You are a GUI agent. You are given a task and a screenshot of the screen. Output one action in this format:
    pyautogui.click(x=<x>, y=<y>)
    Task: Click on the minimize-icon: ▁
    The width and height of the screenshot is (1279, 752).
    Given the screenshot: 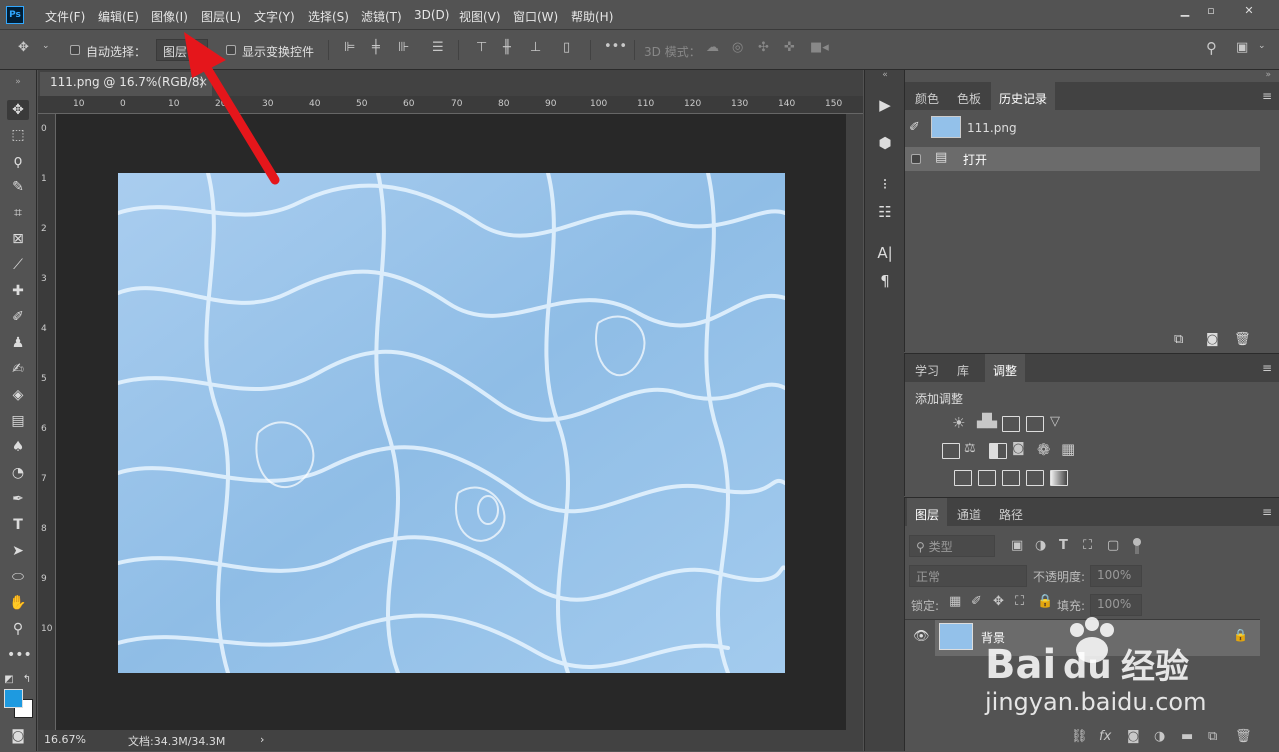 What is the action you would take?
    pyautogui.click(x=1185, y=11)
    